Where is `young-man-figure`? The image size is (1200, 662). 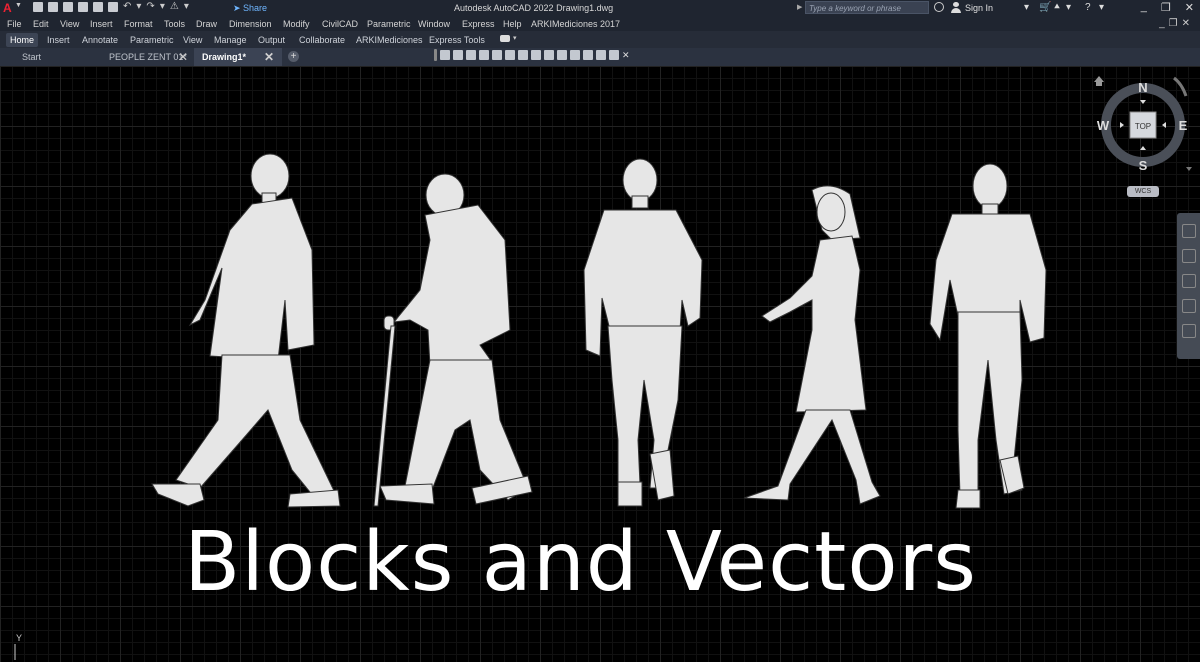 young-man-figure is located at coordinates (643, 332).